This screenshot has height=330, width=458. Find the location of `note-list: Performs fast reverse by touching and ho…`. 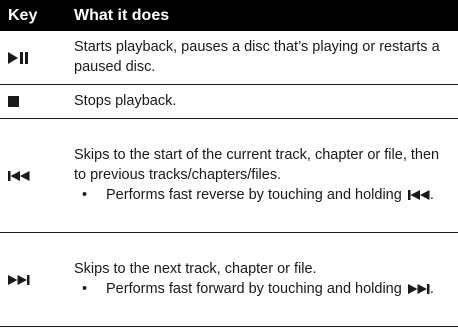

note-list: Performs fast reverse by touching and ho… is located at coordinates (262, 195).